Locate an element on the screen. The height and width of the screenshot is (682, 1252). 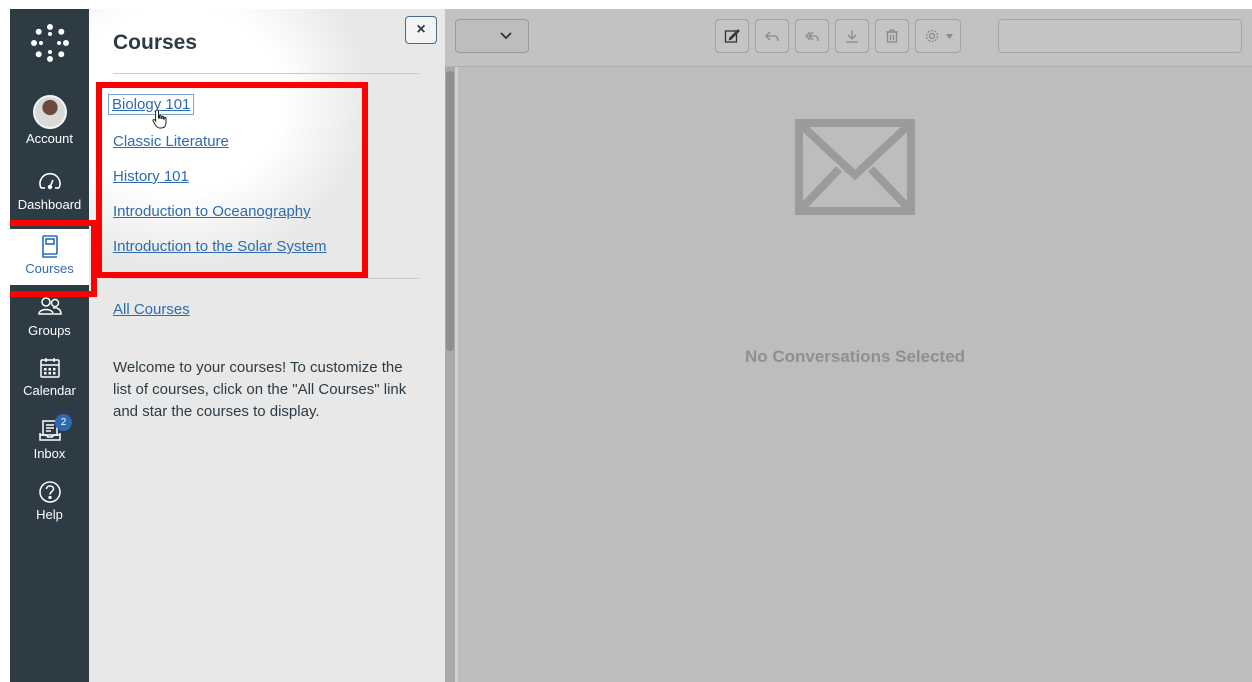
nav-item-courses: Courses is located at coordinates (49, 257).